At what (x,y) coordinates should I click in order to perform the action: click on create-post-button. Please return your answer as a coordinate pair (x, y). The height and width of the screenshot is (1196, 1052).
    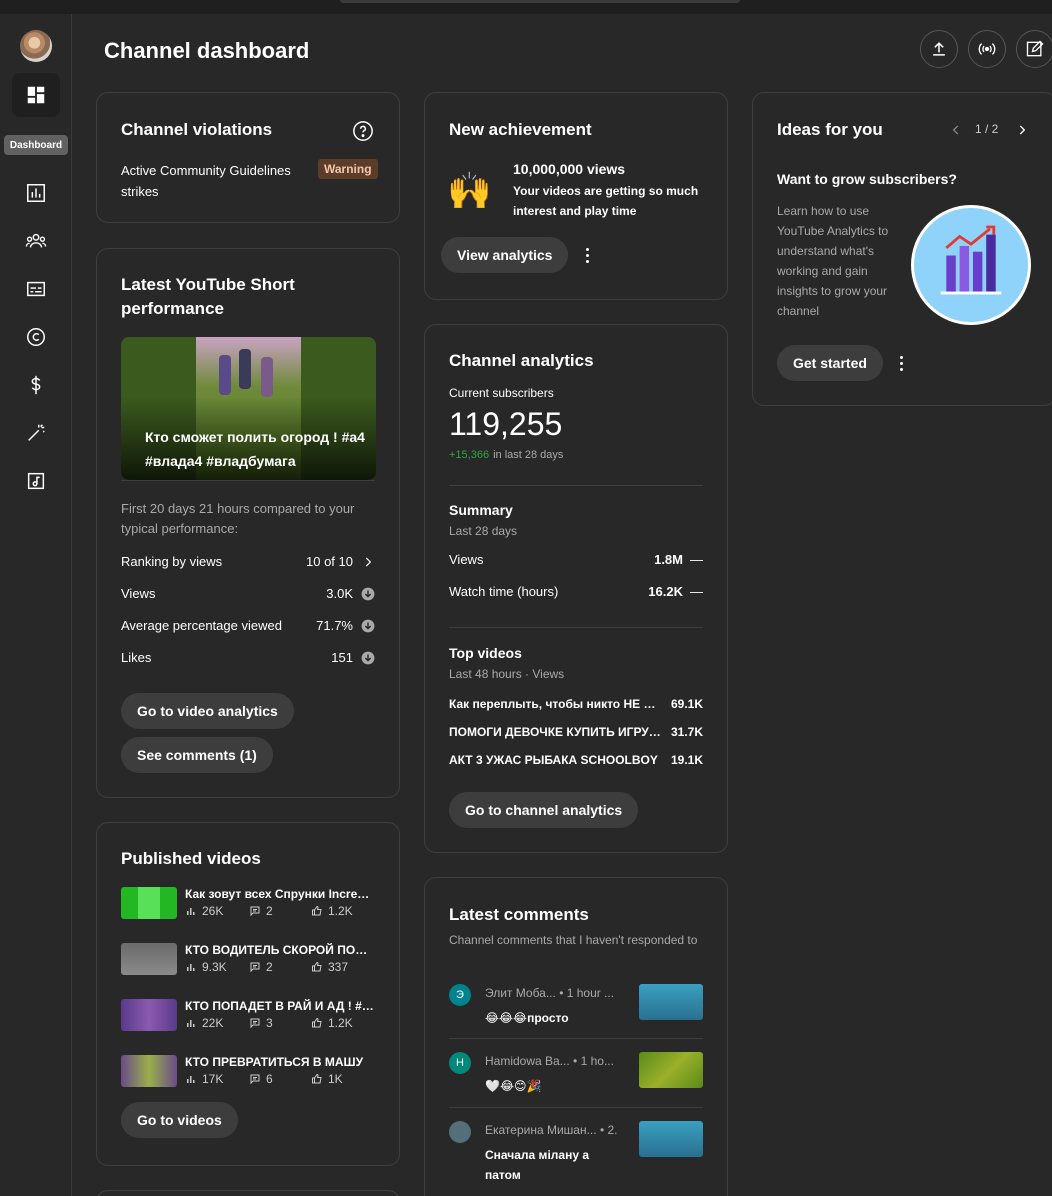
    Looking at the image, I should click on (1034, 49).